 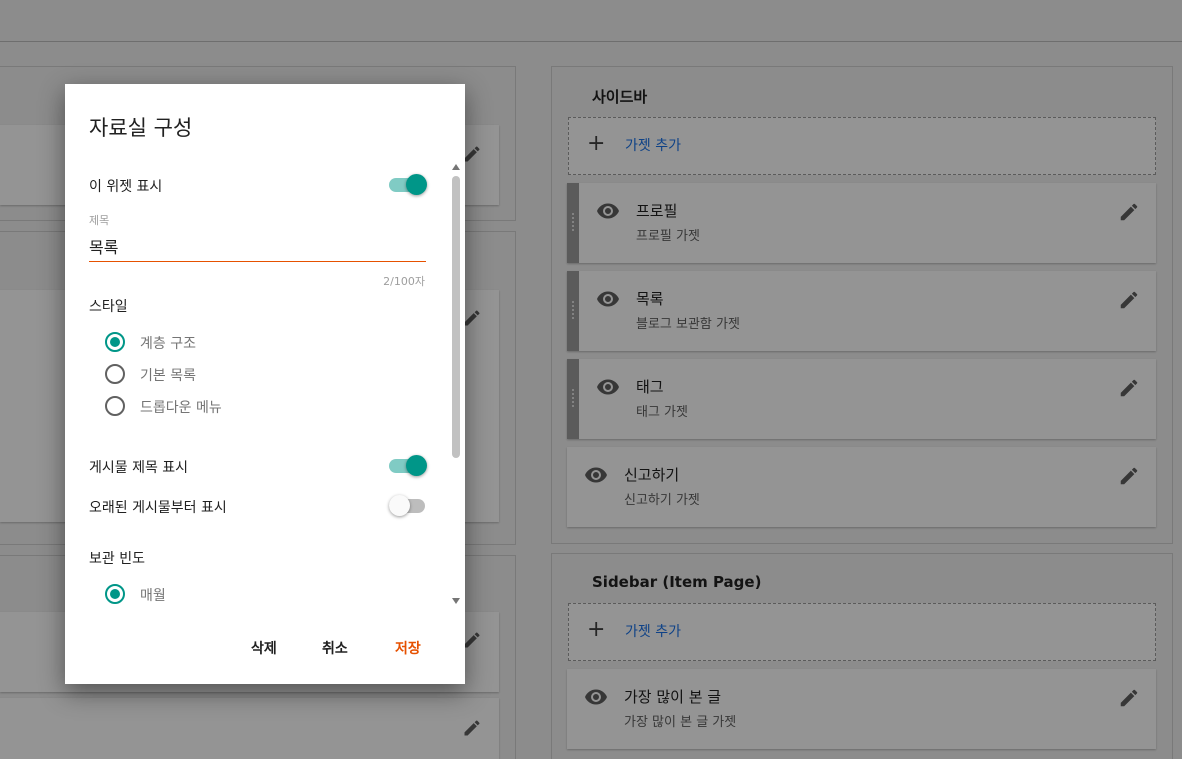 What do you see at coordinates (117, 559) in the screenshot?
I see `frequency-label: 보관 빈도` at bounding box center [117, 559].